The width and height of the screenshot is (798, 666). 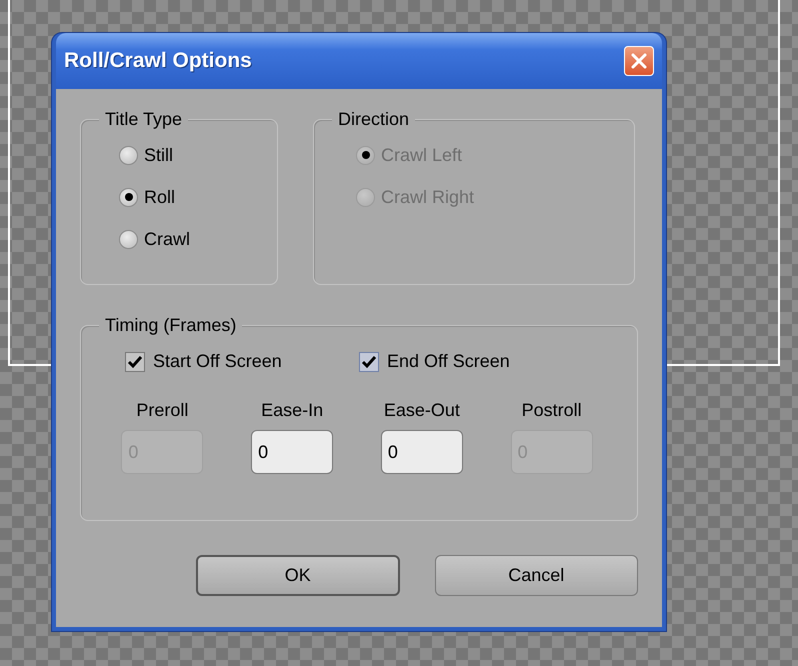 What do you see at coordinates (552, 410) in the screenshot?
I see `field-label: Postroll` at bounding box center [552, 410].